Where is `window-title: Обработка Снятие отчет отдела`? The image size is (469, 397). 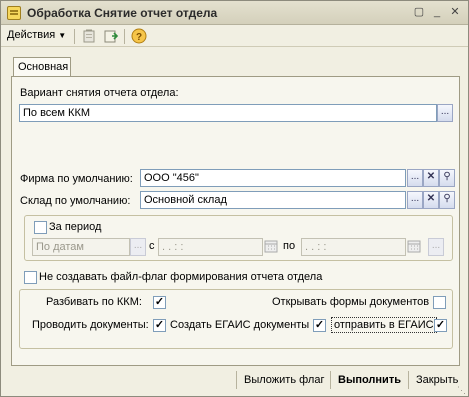 window-title: Обработка Снятие отчет отдела is located at coordinates (122, 13).